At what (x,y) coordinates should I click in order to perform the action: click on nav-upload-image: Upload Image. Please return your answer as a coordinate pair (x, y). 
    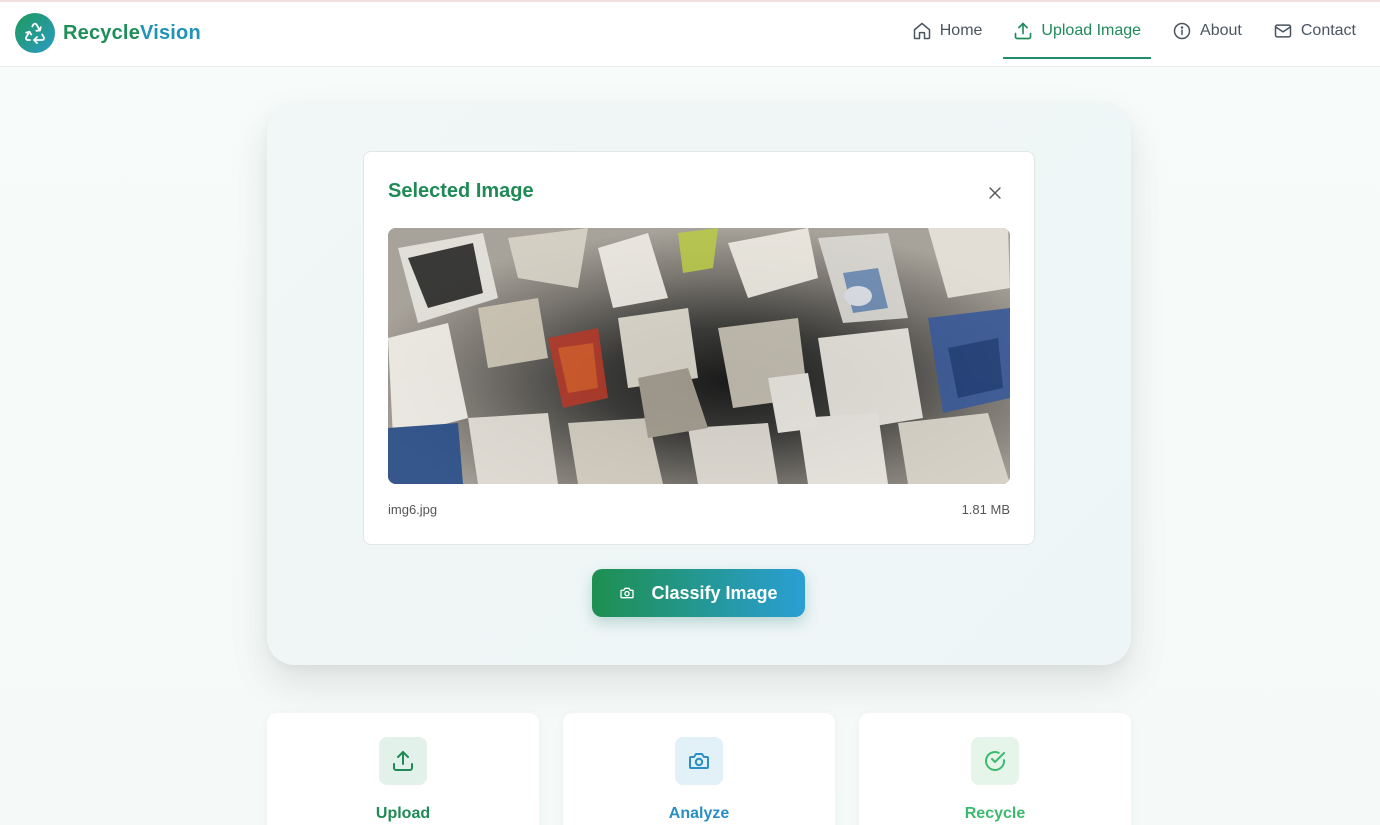
    Looking at the image, I should click on (1077, 30).